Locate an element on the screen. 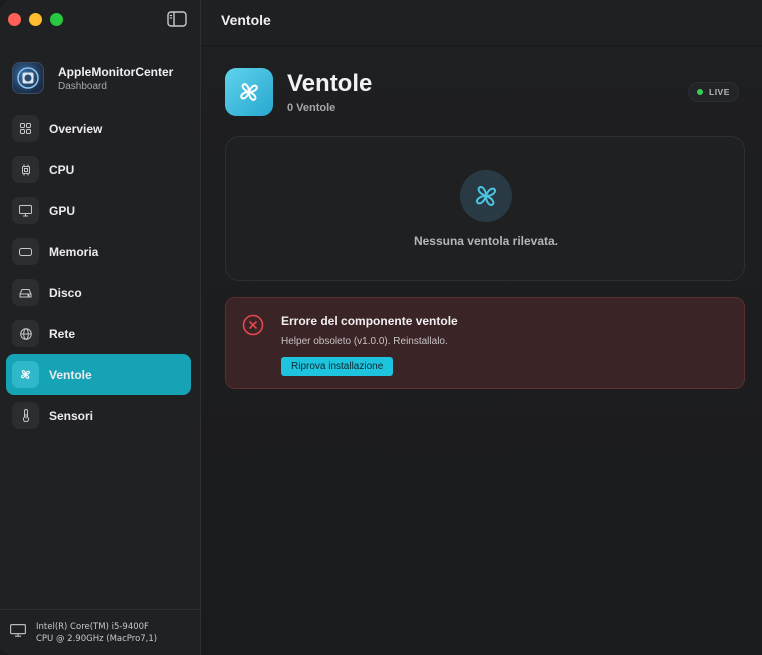 The image size is (762, 655). sidebar-item-label: Ventole is located at coordinates (70, 374).